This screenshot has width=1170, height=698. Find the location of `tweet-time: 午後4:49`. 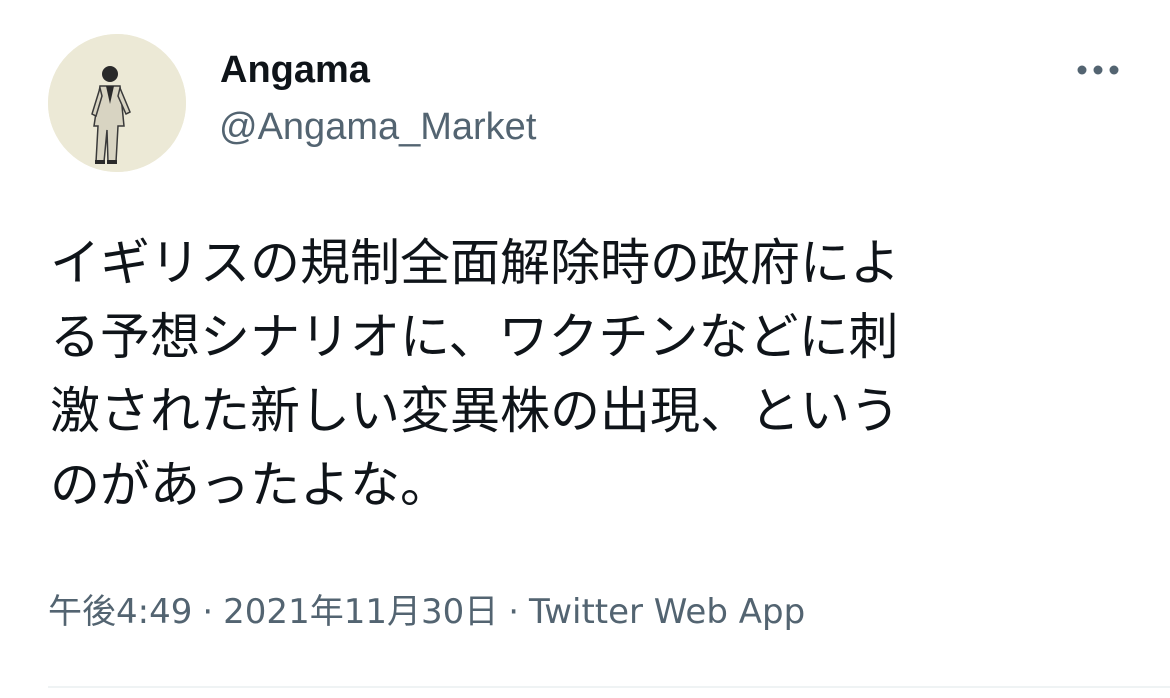

tweet-time: 午後4:49 is located at coordinates (120, 612).